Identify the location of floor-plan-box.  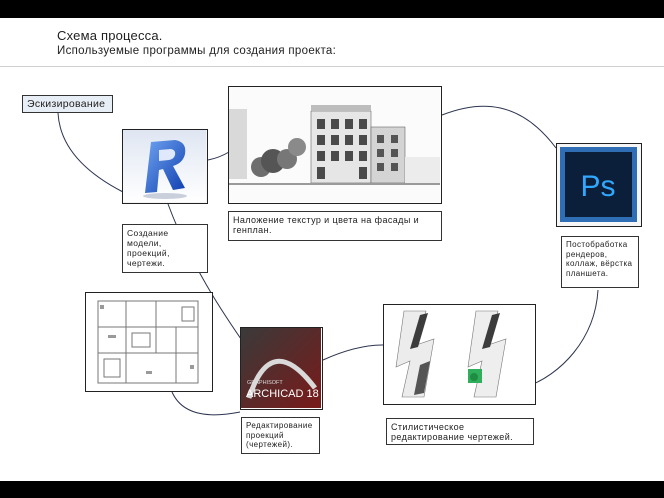
(149, 342).